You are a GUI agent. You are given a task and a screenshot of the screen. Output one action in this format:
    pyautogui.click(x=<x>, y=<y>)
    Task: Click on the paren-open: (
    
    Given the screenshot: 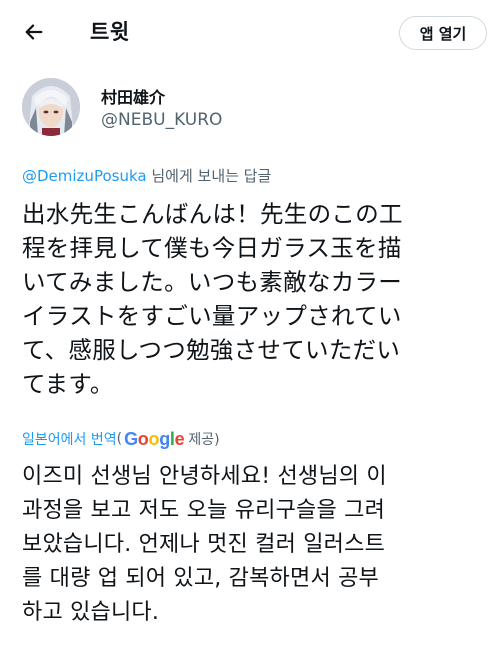 What is the action you would take?
    pyautogui.click(x=119, y=439)
    